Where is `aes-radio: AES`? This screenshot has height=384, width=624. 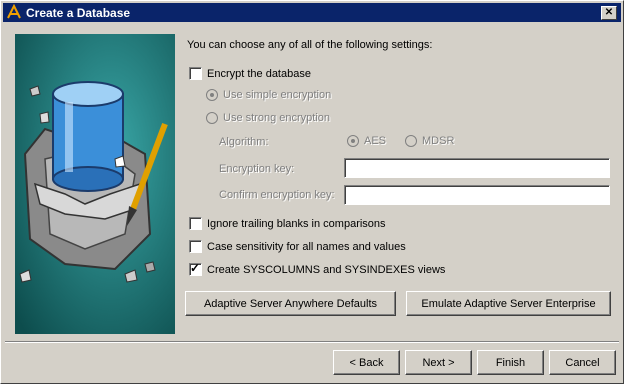 aes-radio: AES is located at coordinates (366, 141).